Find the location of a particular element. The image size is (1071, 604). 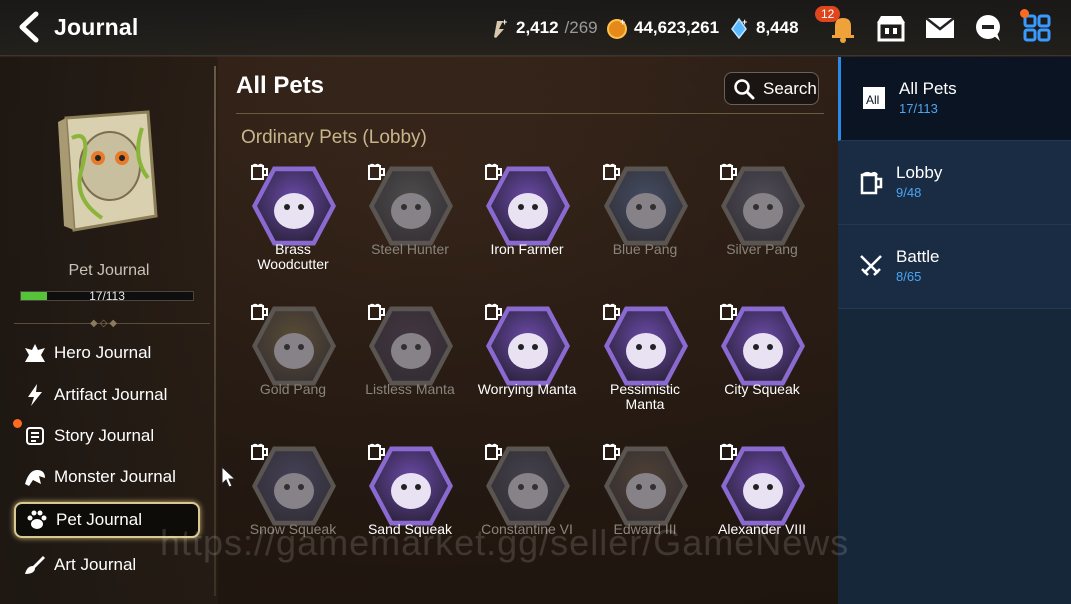

tab-label: All Pets is located at coordinates (928, 88).